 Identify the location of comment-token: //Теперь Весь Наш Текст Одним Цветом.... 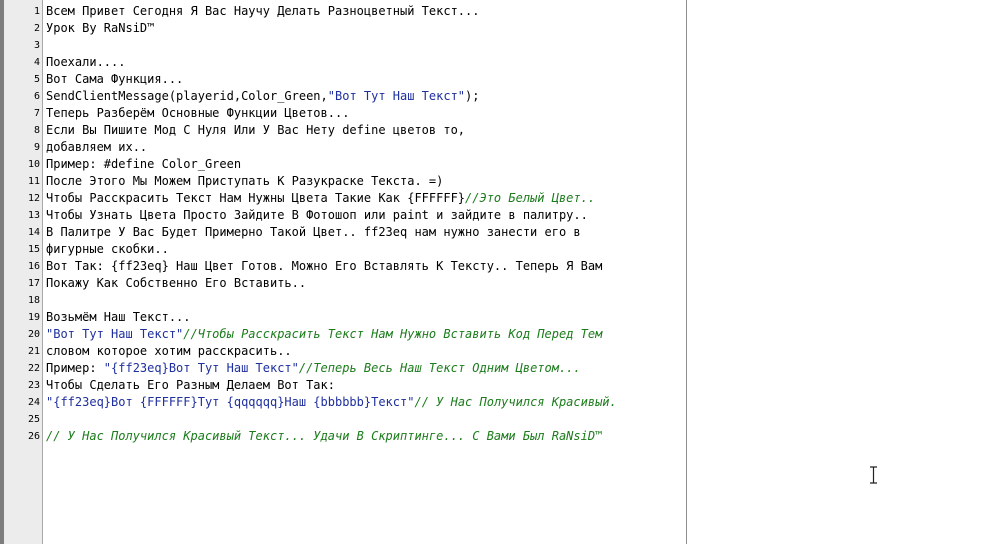
(439, 368).